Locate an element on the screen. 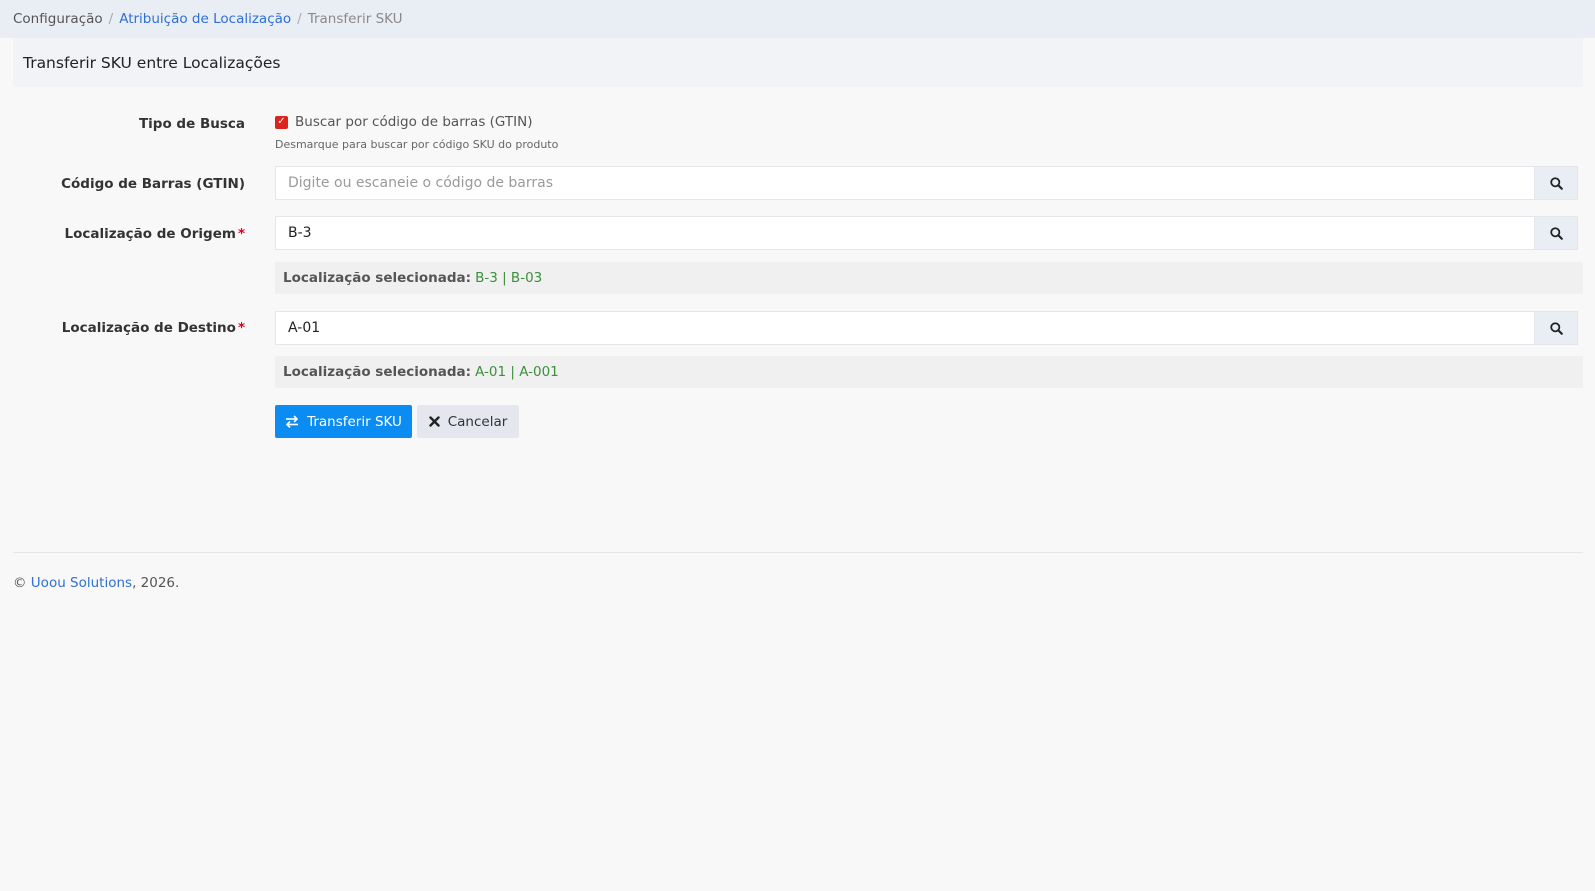 The image size is (1595, 891). cancel-button: Cancelar is located at coordinates (468, 421).